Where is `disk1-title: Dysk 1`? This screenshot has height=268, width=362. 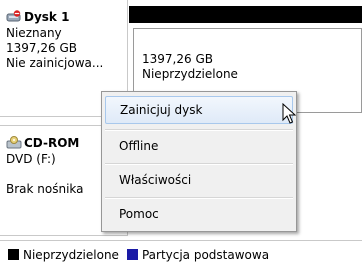 disk1-title: Dysk 1 is located at coordinates (47, 17).